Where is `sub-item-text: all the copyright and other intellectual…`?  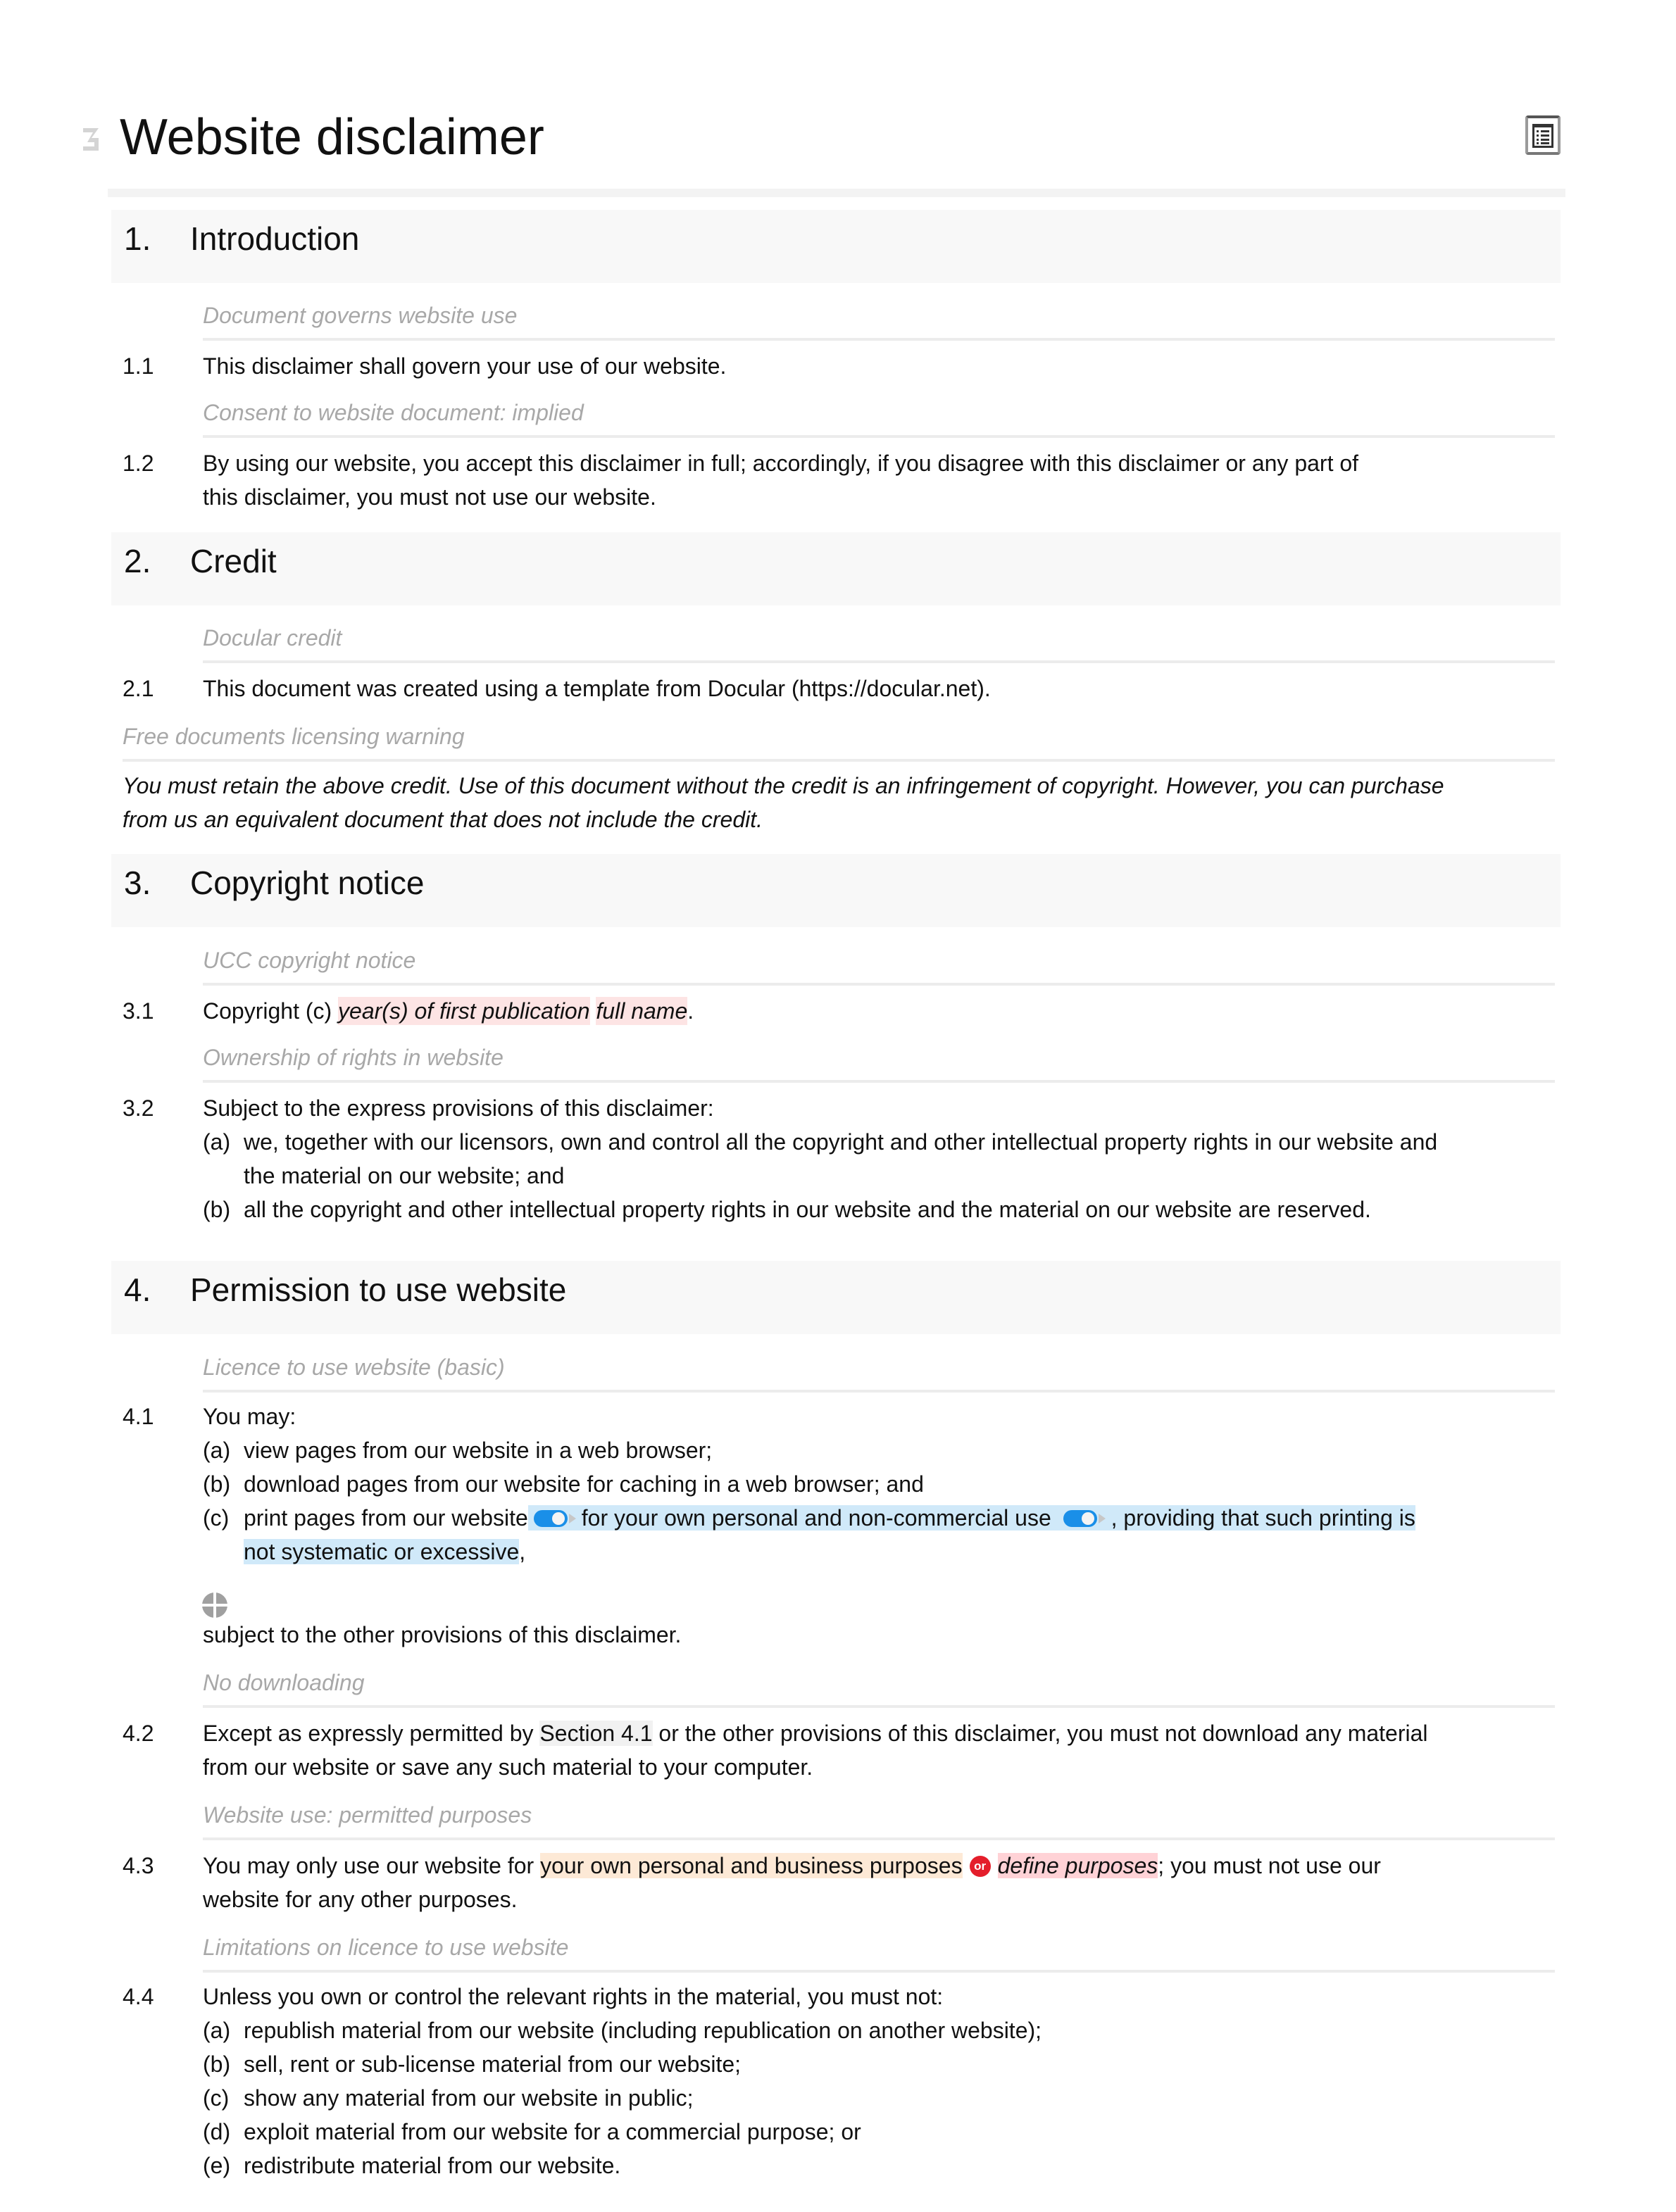
sub-item-text: all the copyright and other intellectual… is located at coordinates (808, 1209).